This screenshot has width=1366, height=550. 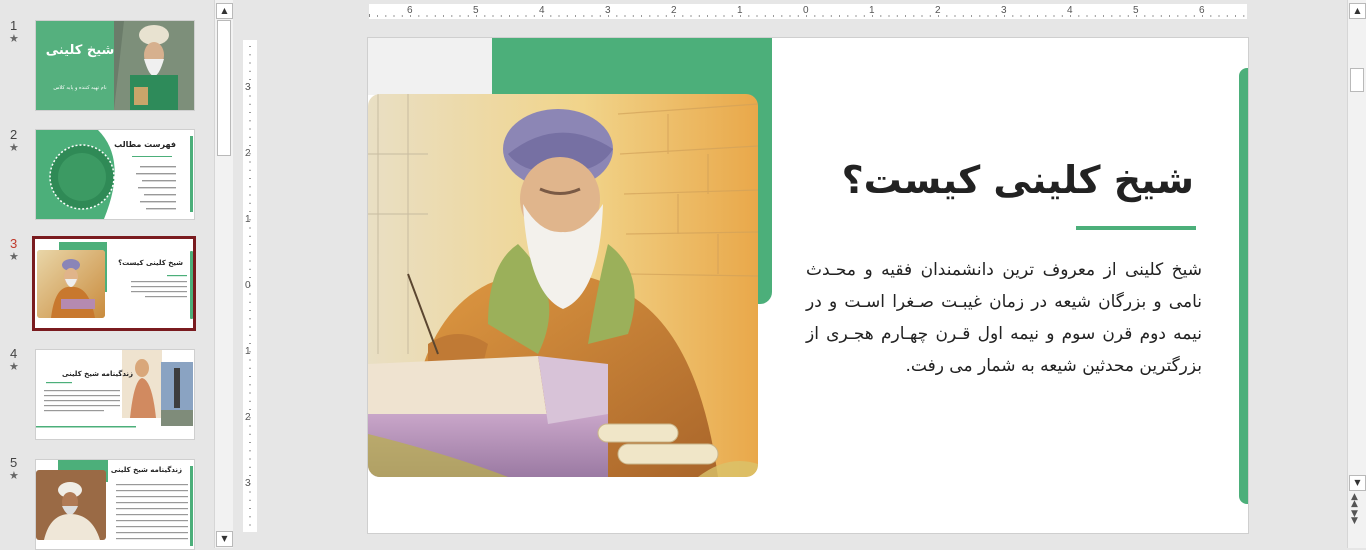 What do you see at coordinates (1356, 274) in the screenshot?
I see `editor-scrollbar: ▲ ▼ ▲ ▲ ▼ ▼` at bounding box center [1356, 274].